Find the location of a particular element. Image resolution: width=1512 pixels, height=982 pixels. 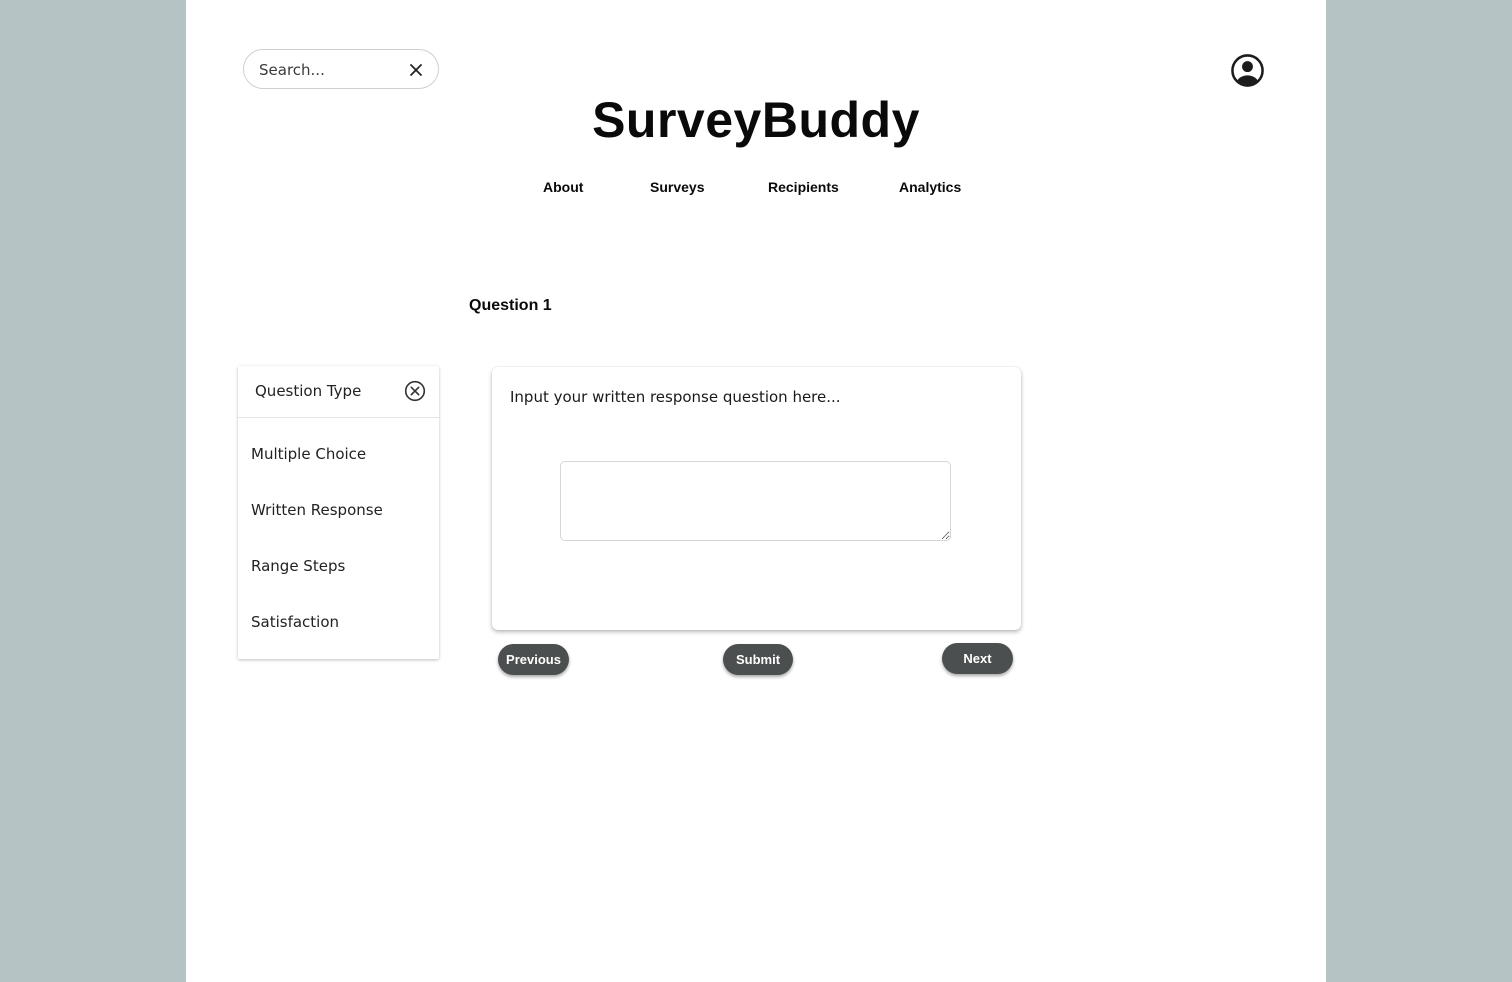

nav-item-about: About is located at coordinates (563, 187).